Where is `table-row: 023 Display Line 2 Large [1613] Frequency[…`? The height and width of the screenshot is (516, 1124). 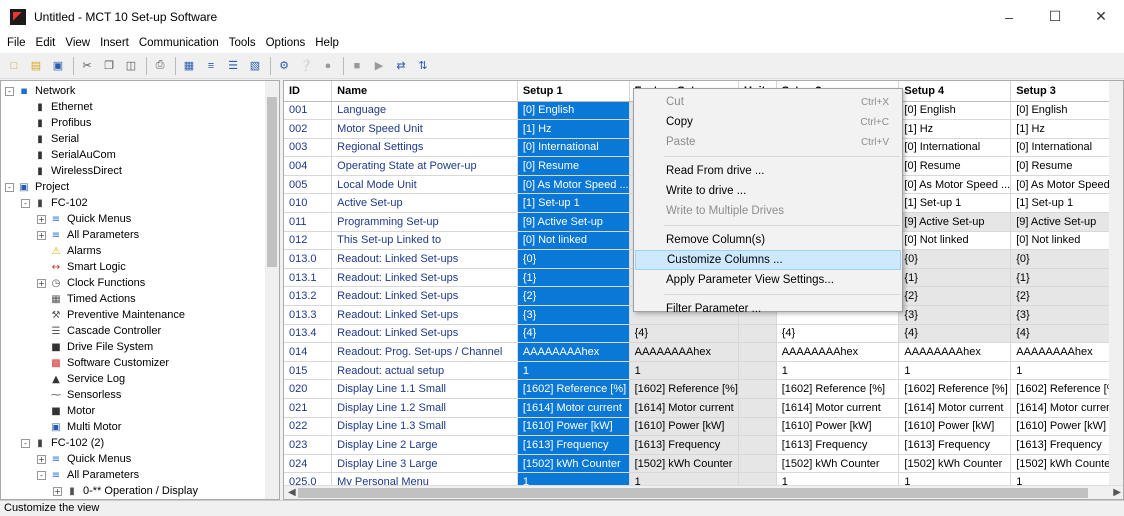
table-row: 023 Display Line 2 Large [1613] Frequency[… is located at coordinates (703, 445).